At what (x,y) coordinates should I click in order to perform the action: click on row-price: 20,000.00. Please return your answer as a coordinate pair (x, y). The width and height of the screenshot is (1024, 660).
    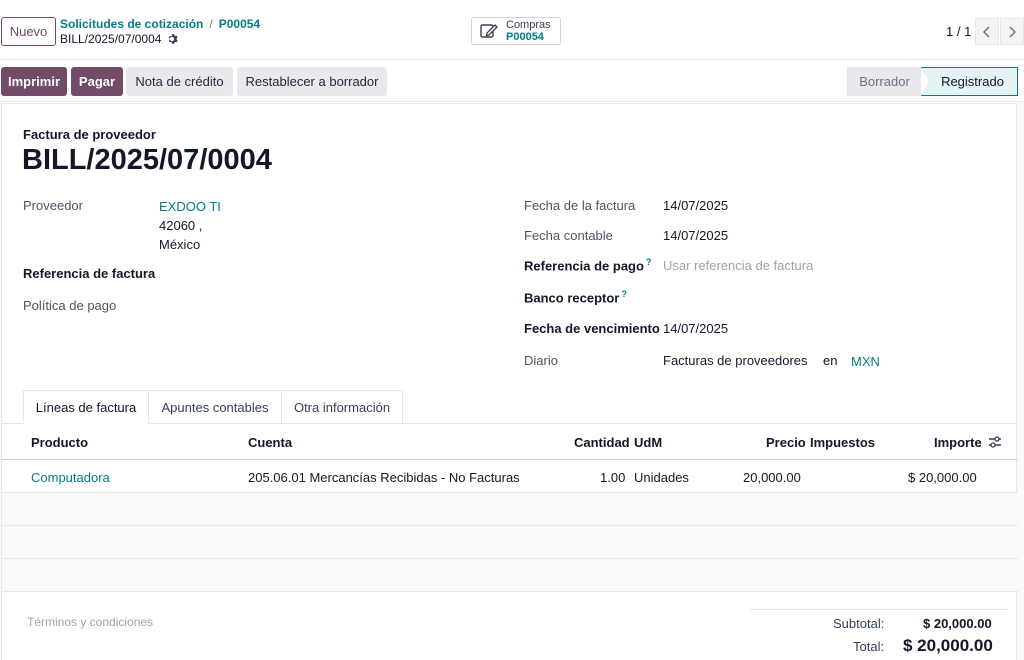
    Looking at the image, I should click on (772, 477).